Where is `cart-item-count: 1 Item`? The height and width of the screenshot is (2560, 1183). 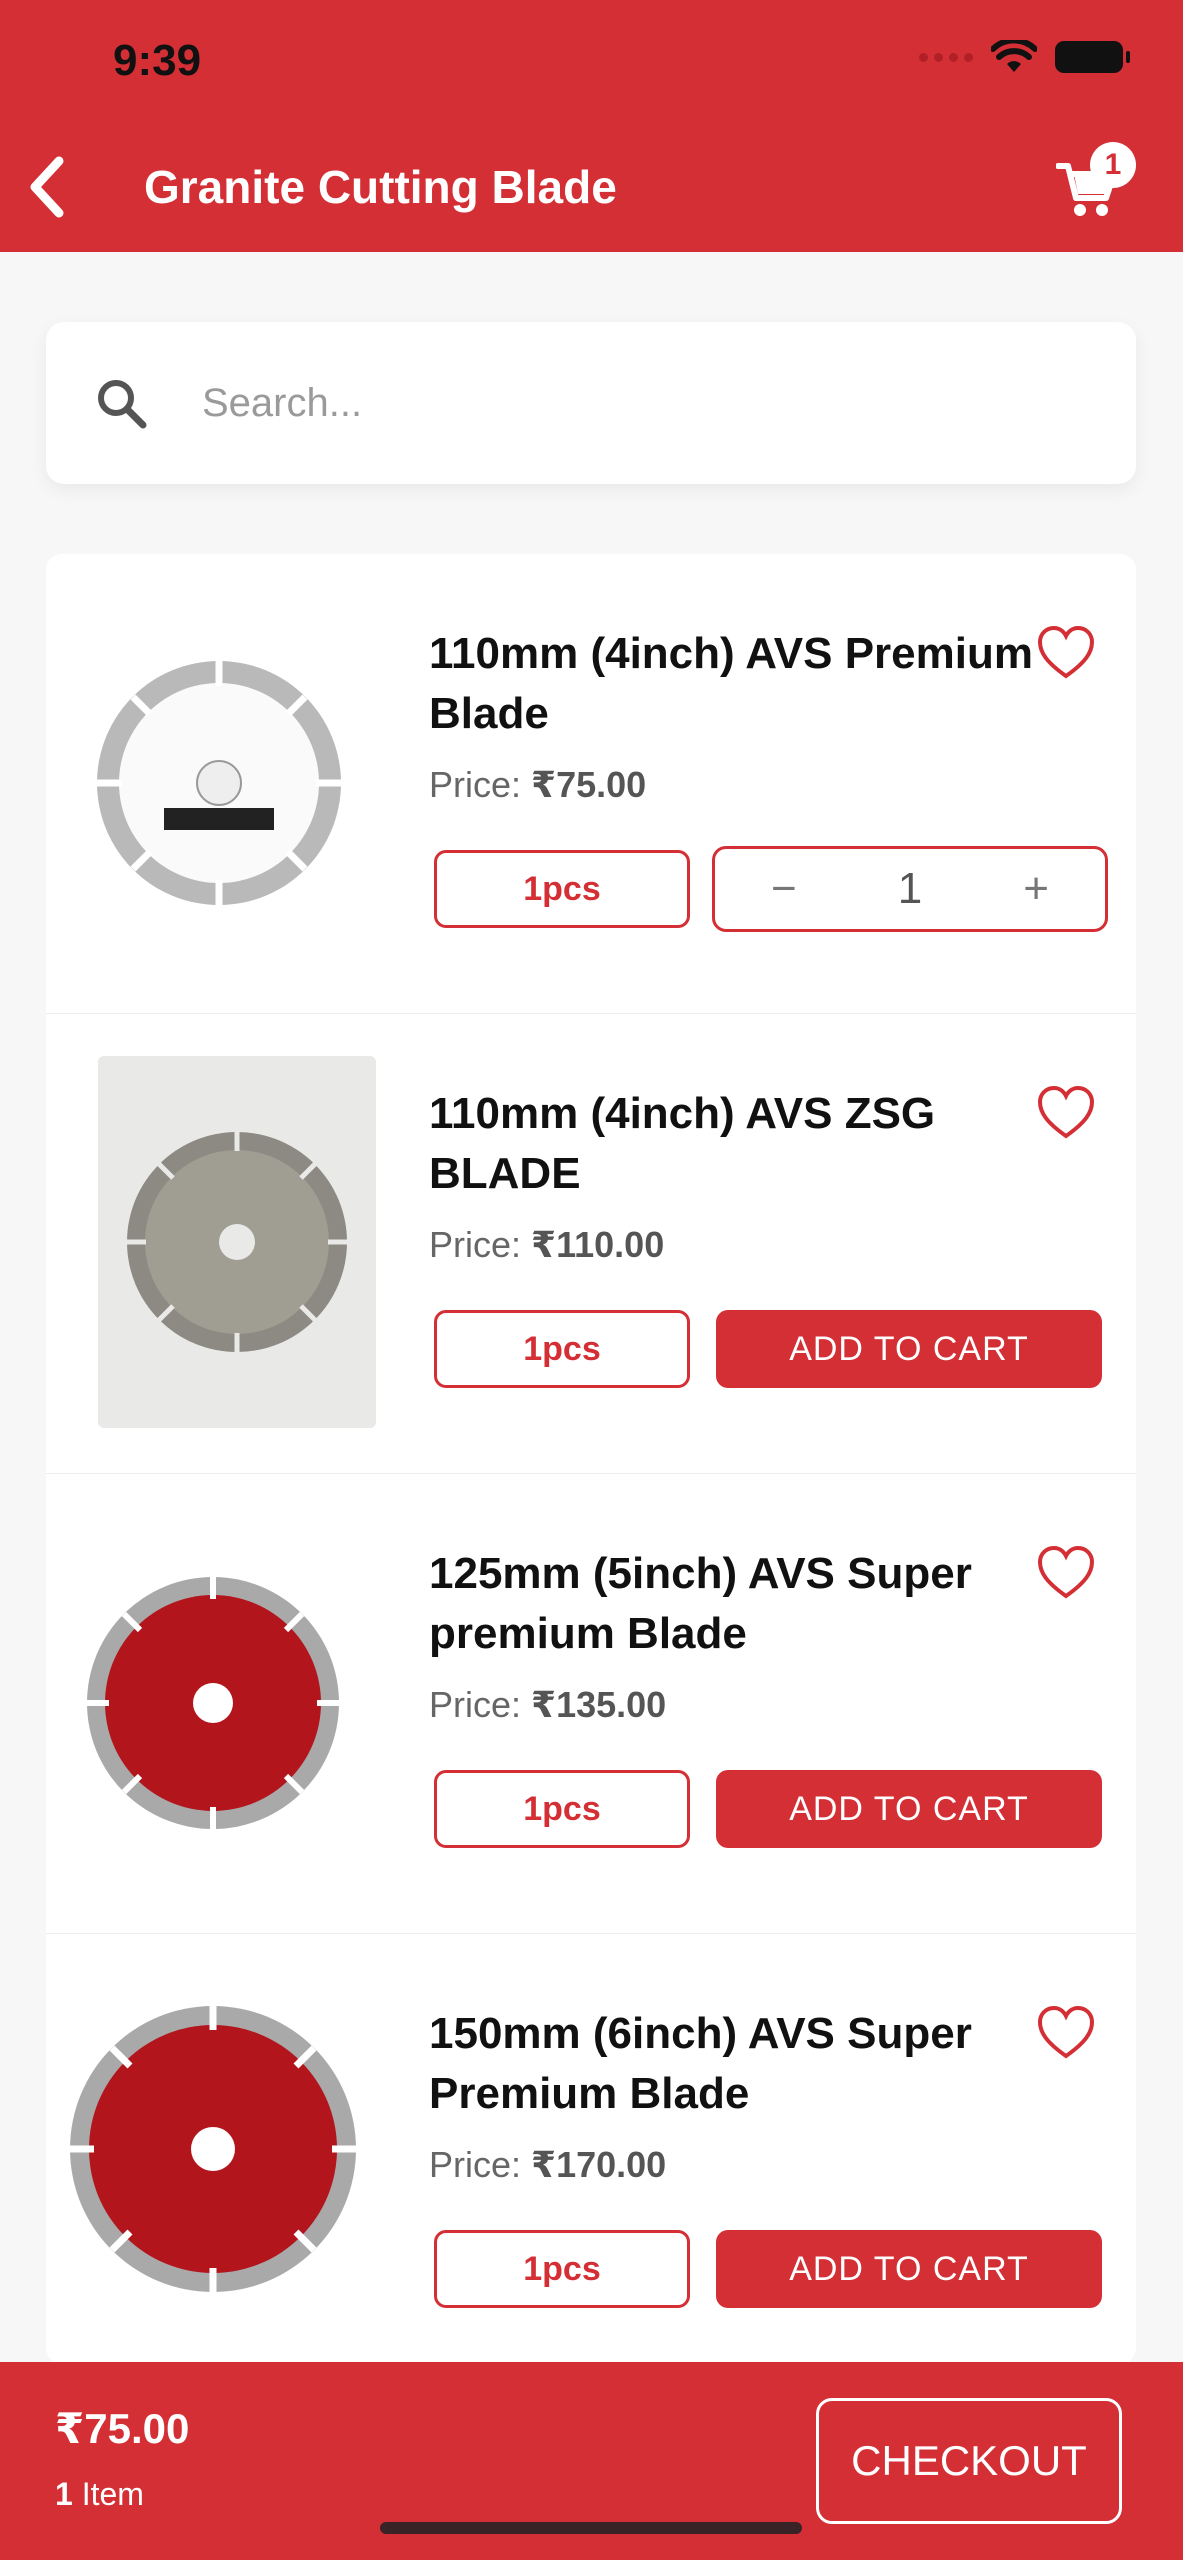 cart-item-count: 1 Item is located at coordinates (99, 2494).